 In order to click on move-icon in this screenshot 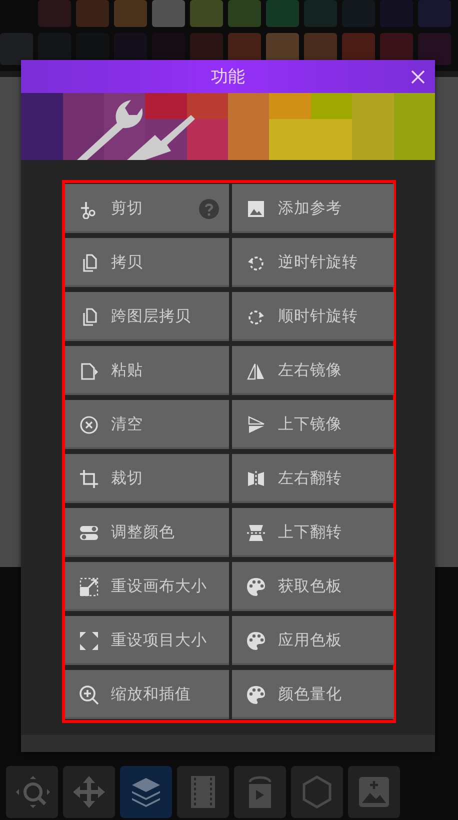, I will do `click(89, 792)`.